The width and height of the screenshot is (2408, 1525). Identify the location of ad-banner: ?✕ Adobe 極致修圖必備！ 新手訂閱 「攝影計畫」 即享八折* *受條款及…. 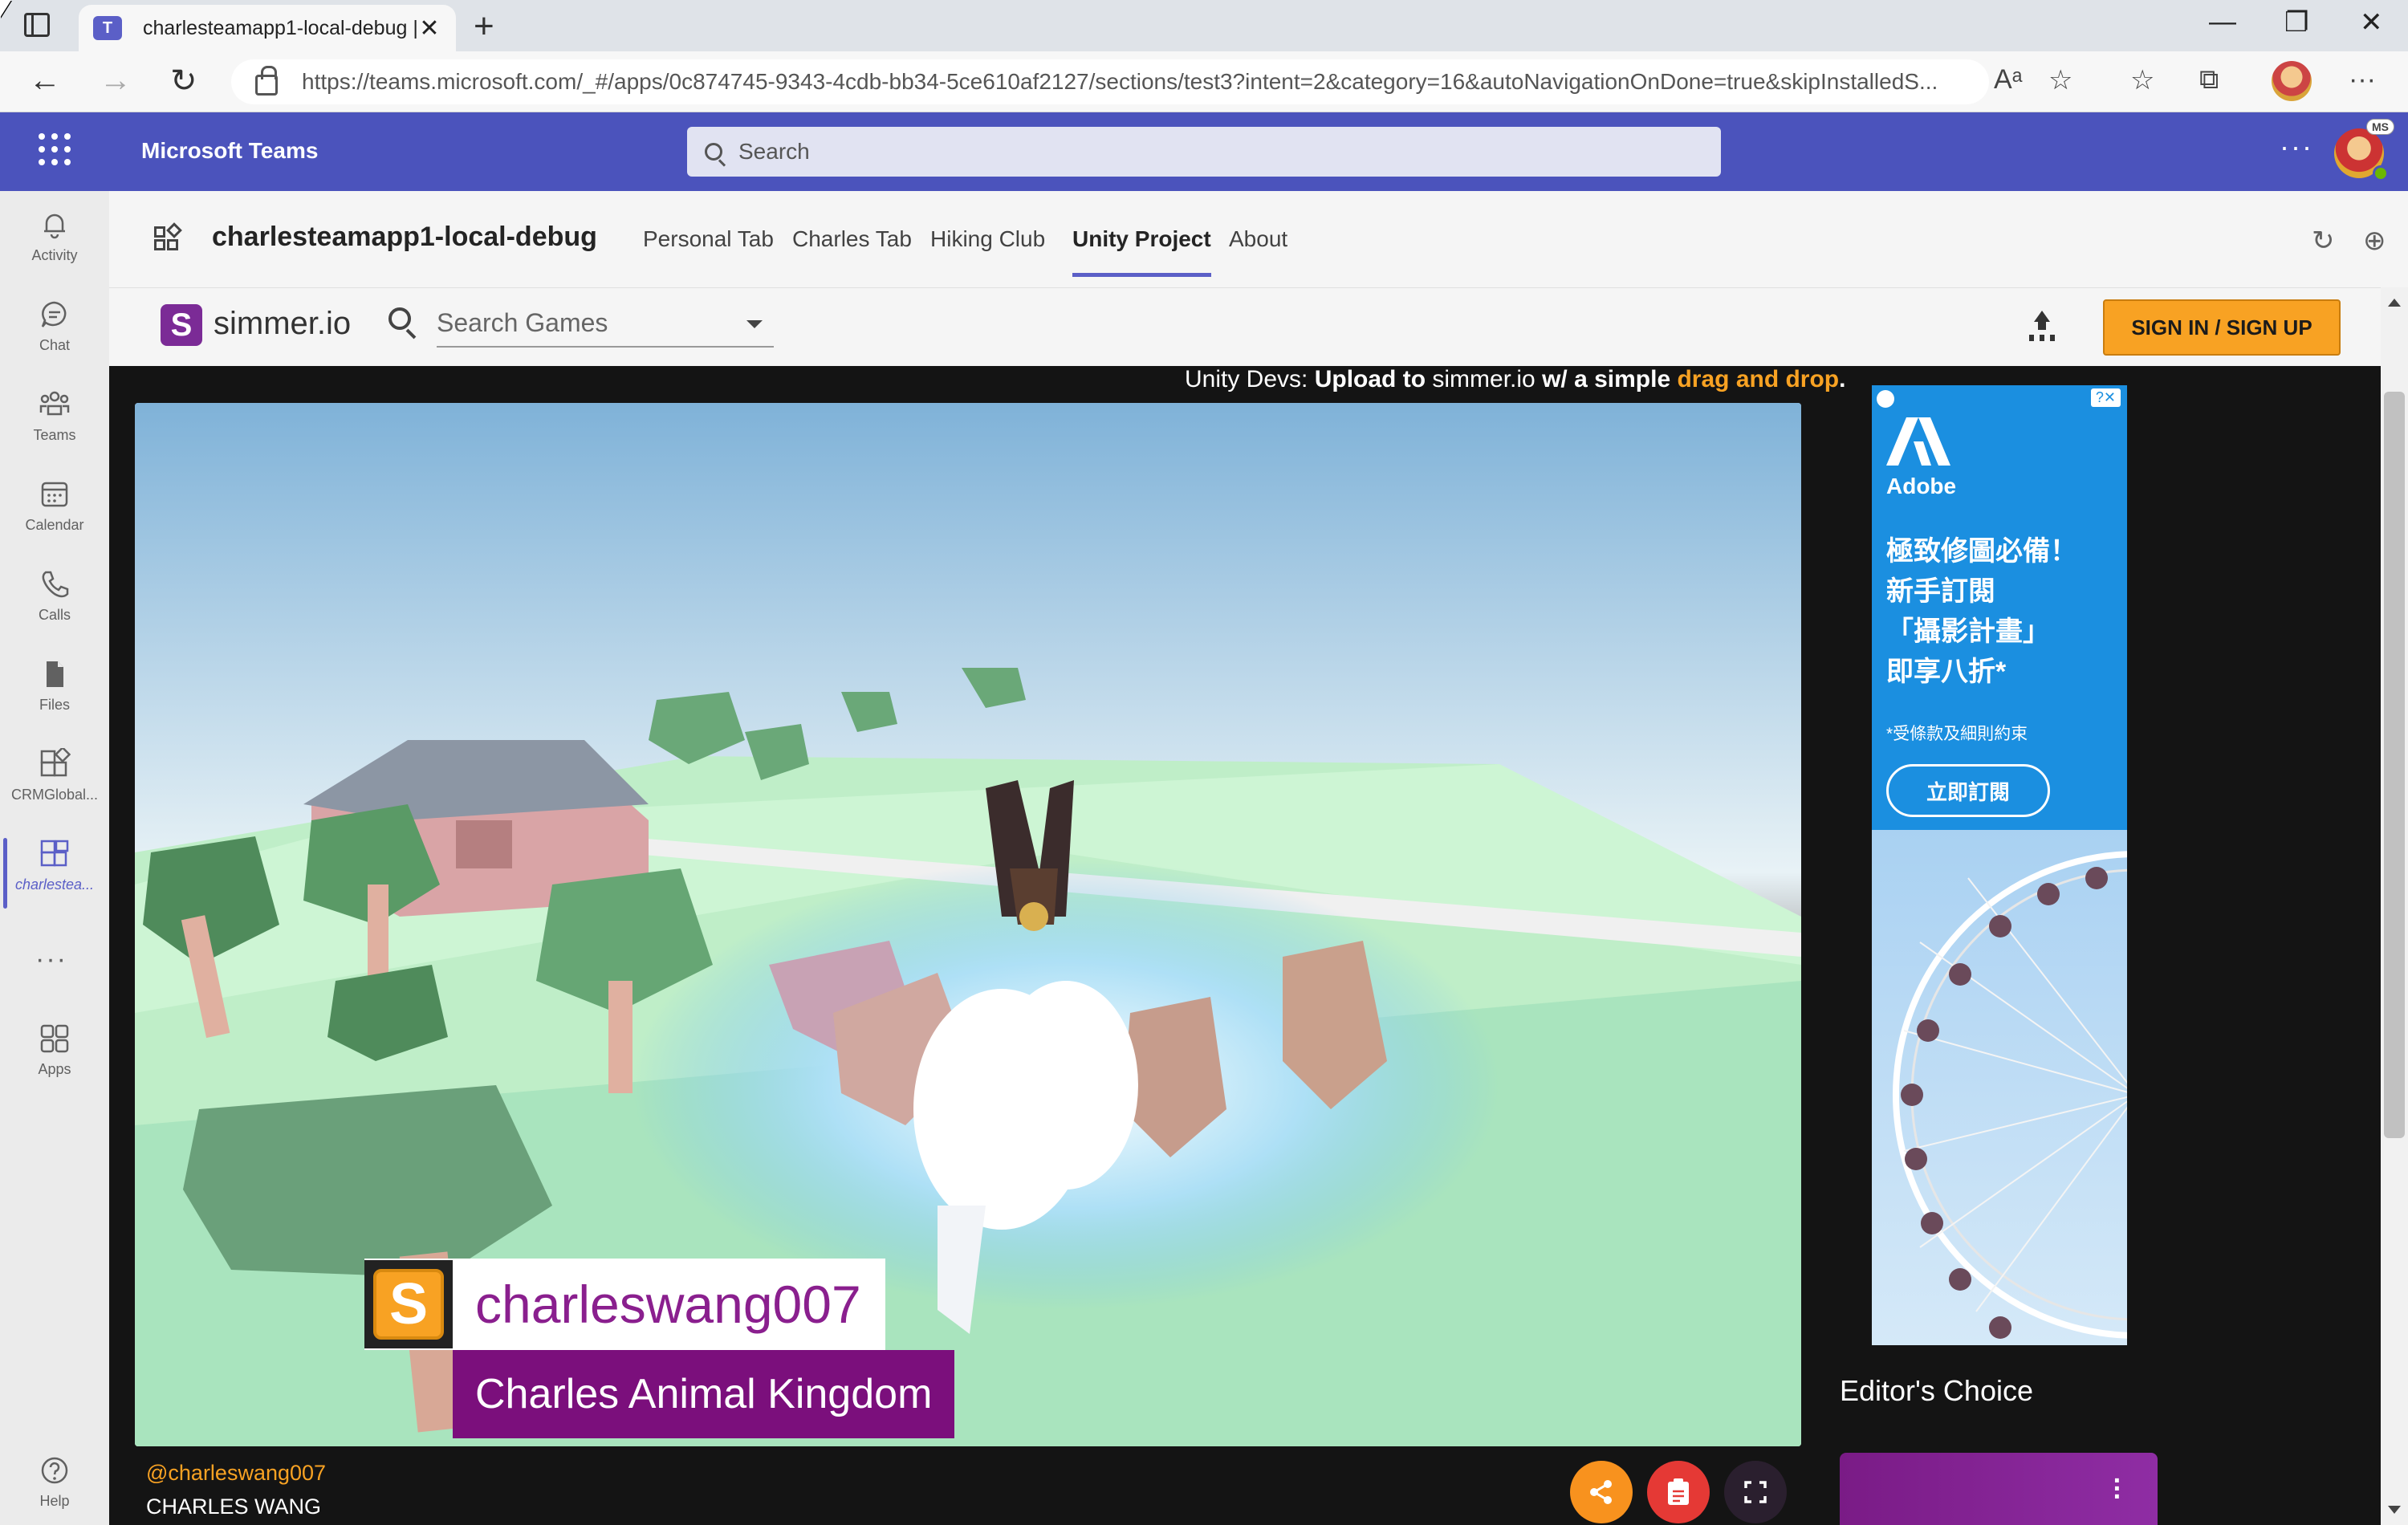
(2000, 865).